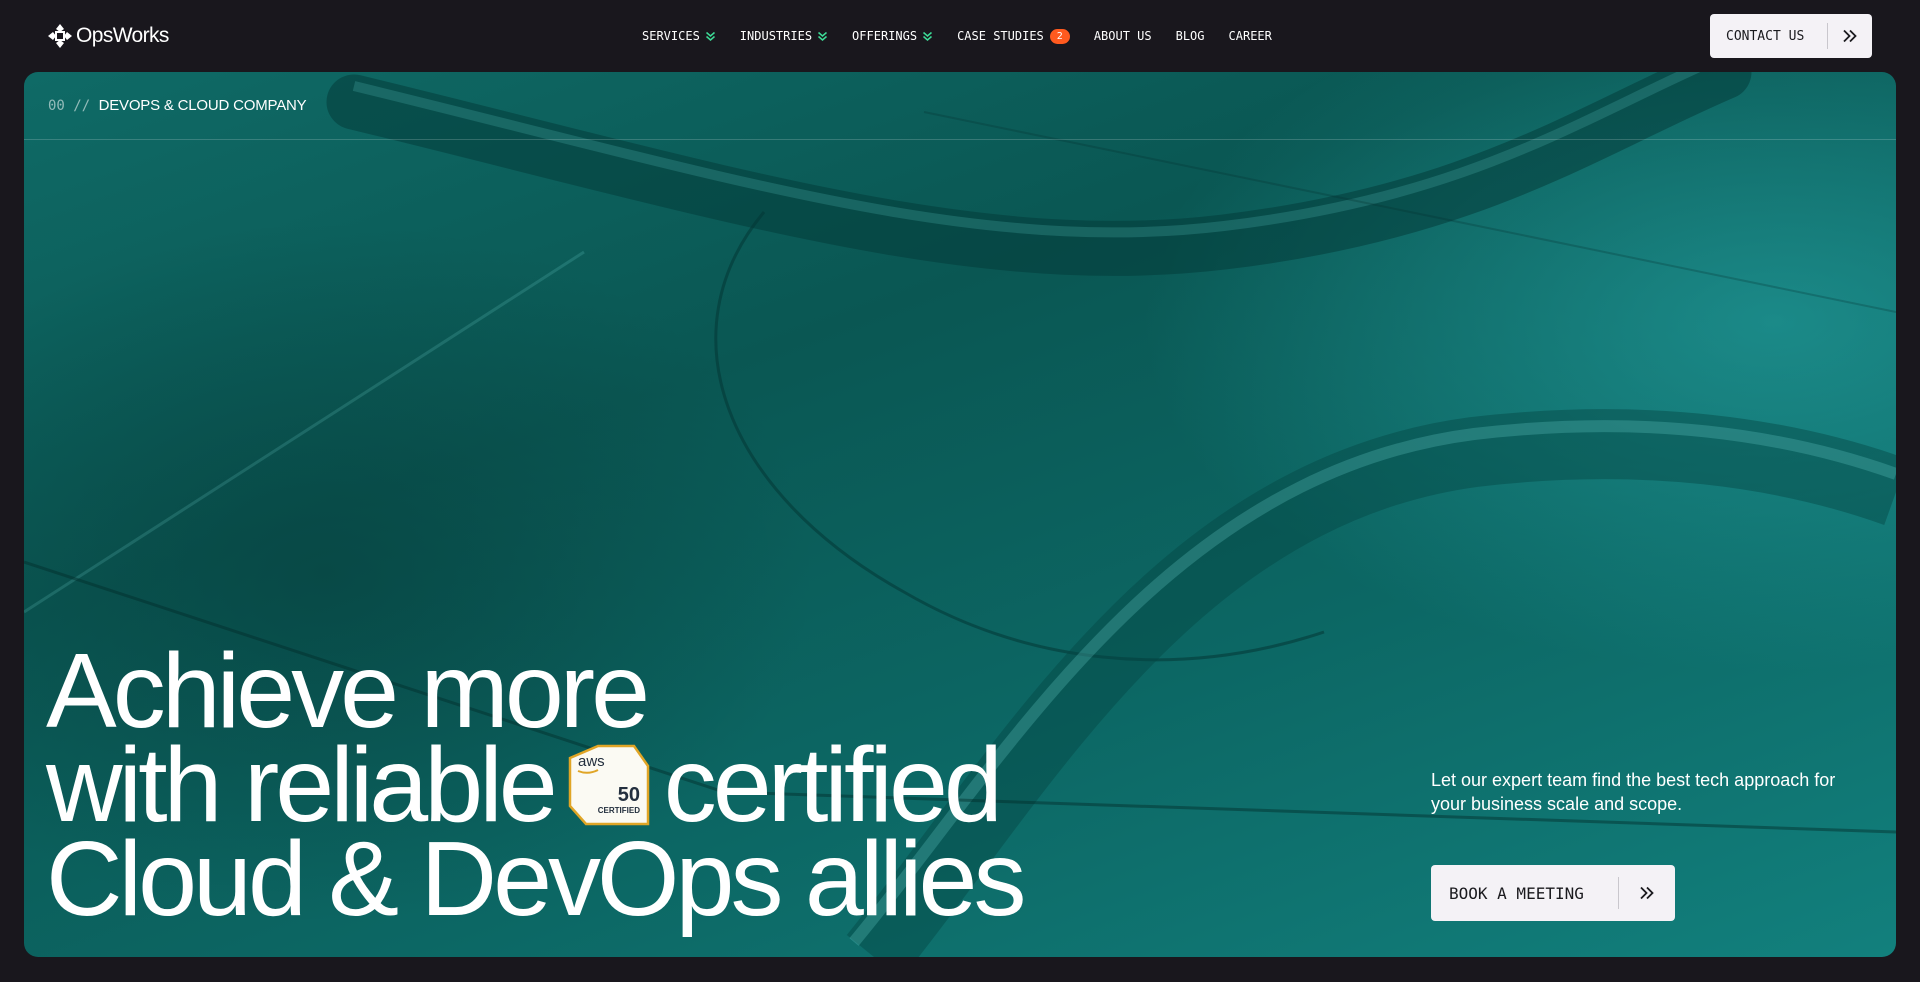 The image size is (1920, 982). I want to click on nav-item-industries: INDUSTRIES, so click(784, 36).